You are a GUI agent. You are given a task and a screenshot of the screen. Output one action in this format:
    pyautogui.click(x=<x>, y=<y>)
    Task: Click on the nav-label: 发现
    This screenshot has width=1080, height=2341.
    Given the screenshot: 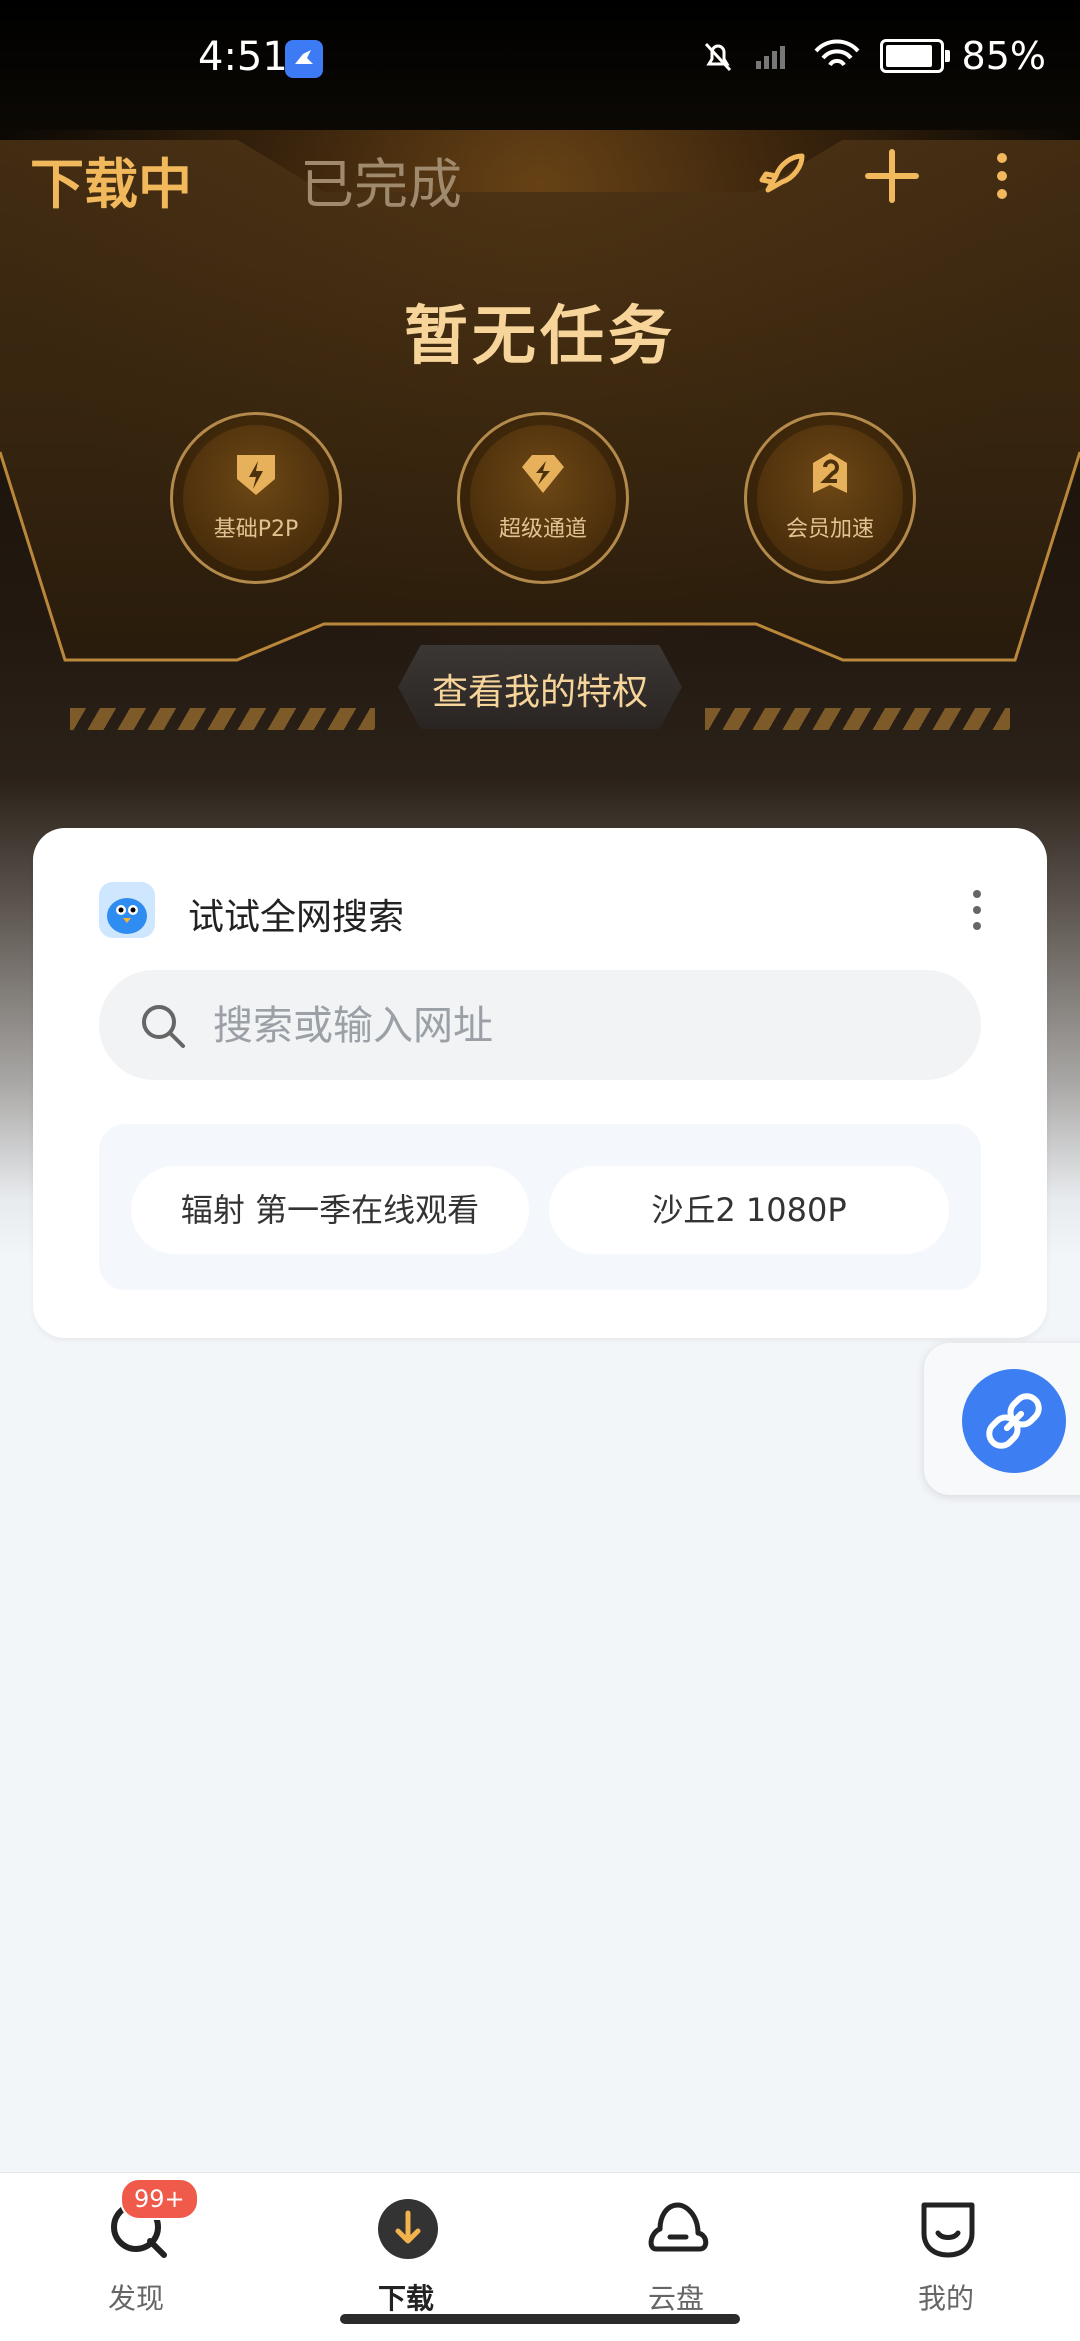 What is the action you would take?
    pyautogui.click(x=135, y=2298)
    